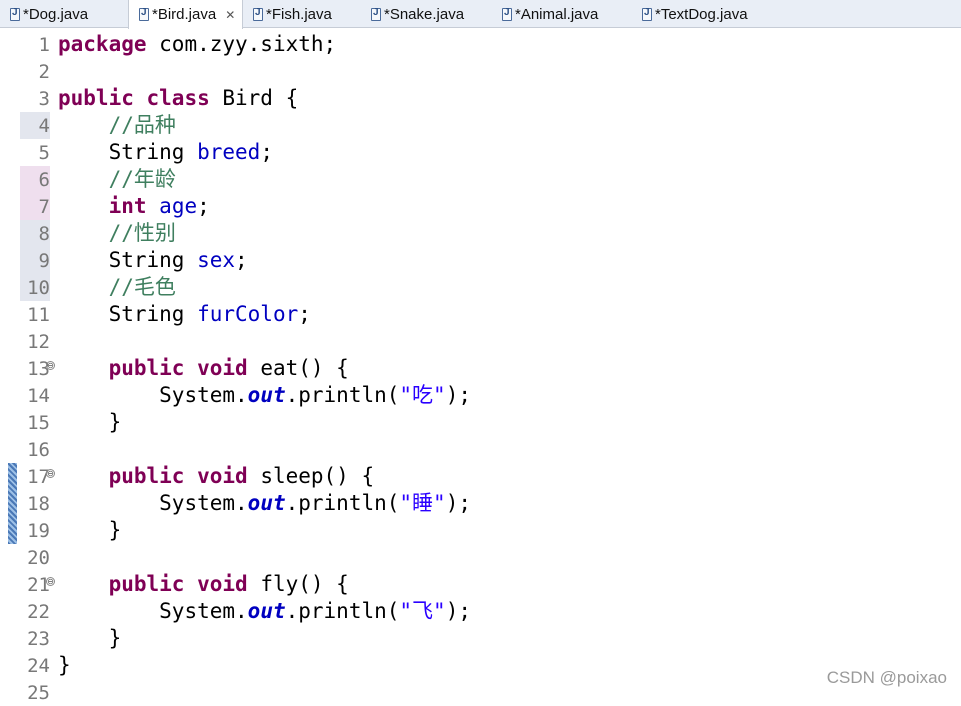 This screenshot has width=961, height=706. I want to click on tab-label: *TextDog.java, so click(701, 14).